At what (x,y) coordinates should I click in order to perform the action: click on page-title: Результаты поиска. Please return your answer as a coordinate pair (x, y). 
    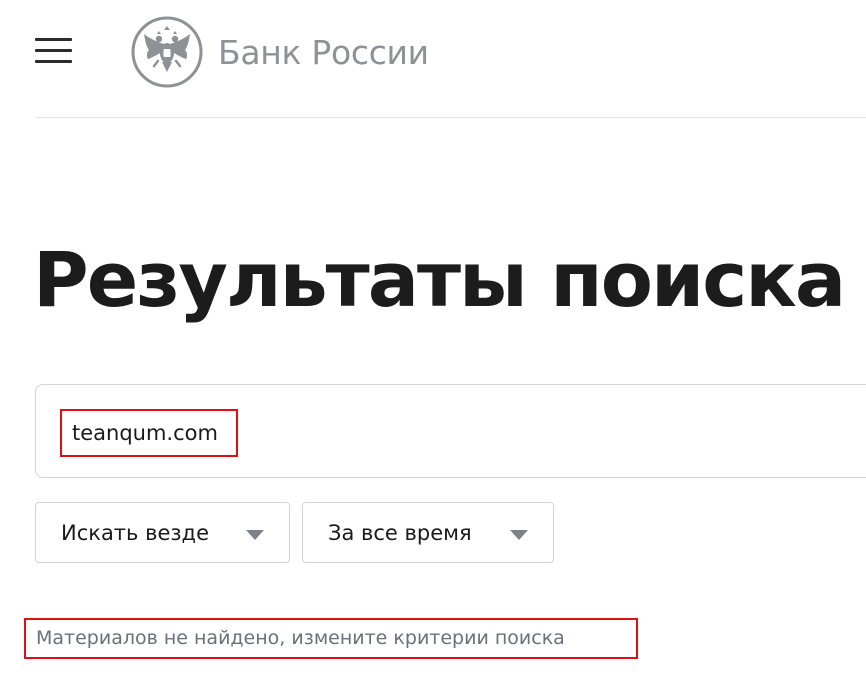
    Looking at the image, I should click on (439, 279).